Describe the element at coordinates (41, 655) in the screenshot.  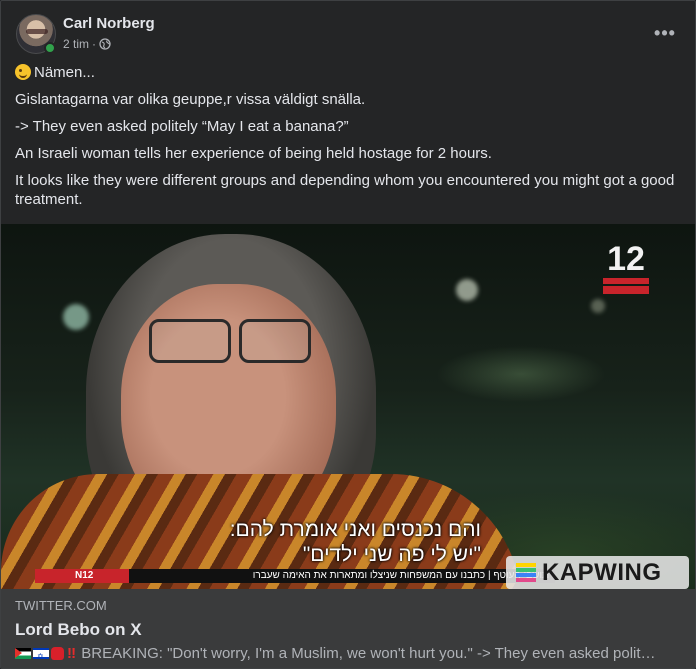
I see `israel-flag-icon` at that location.